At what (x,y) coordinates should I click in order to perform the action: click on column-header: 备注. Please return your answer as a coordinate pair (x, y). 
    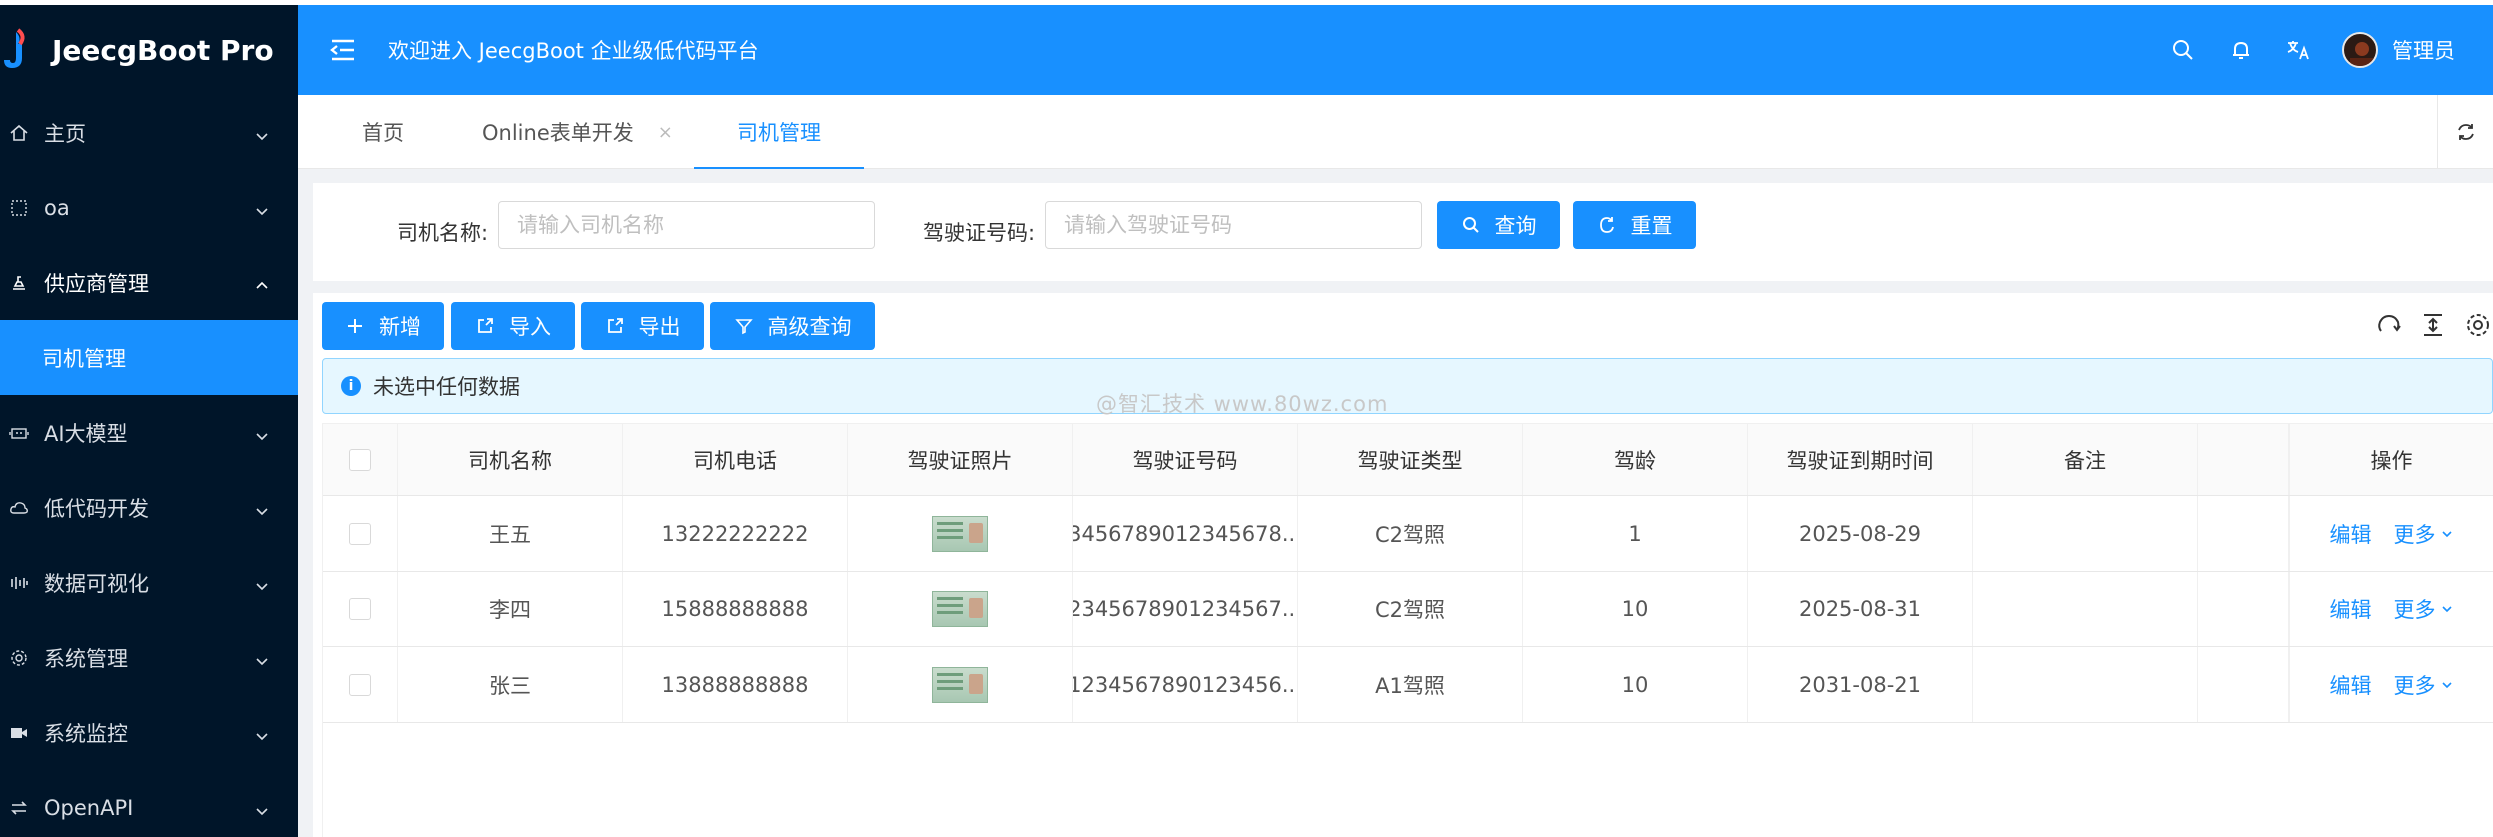
    Looking at the image, I should click on (2085, 459).